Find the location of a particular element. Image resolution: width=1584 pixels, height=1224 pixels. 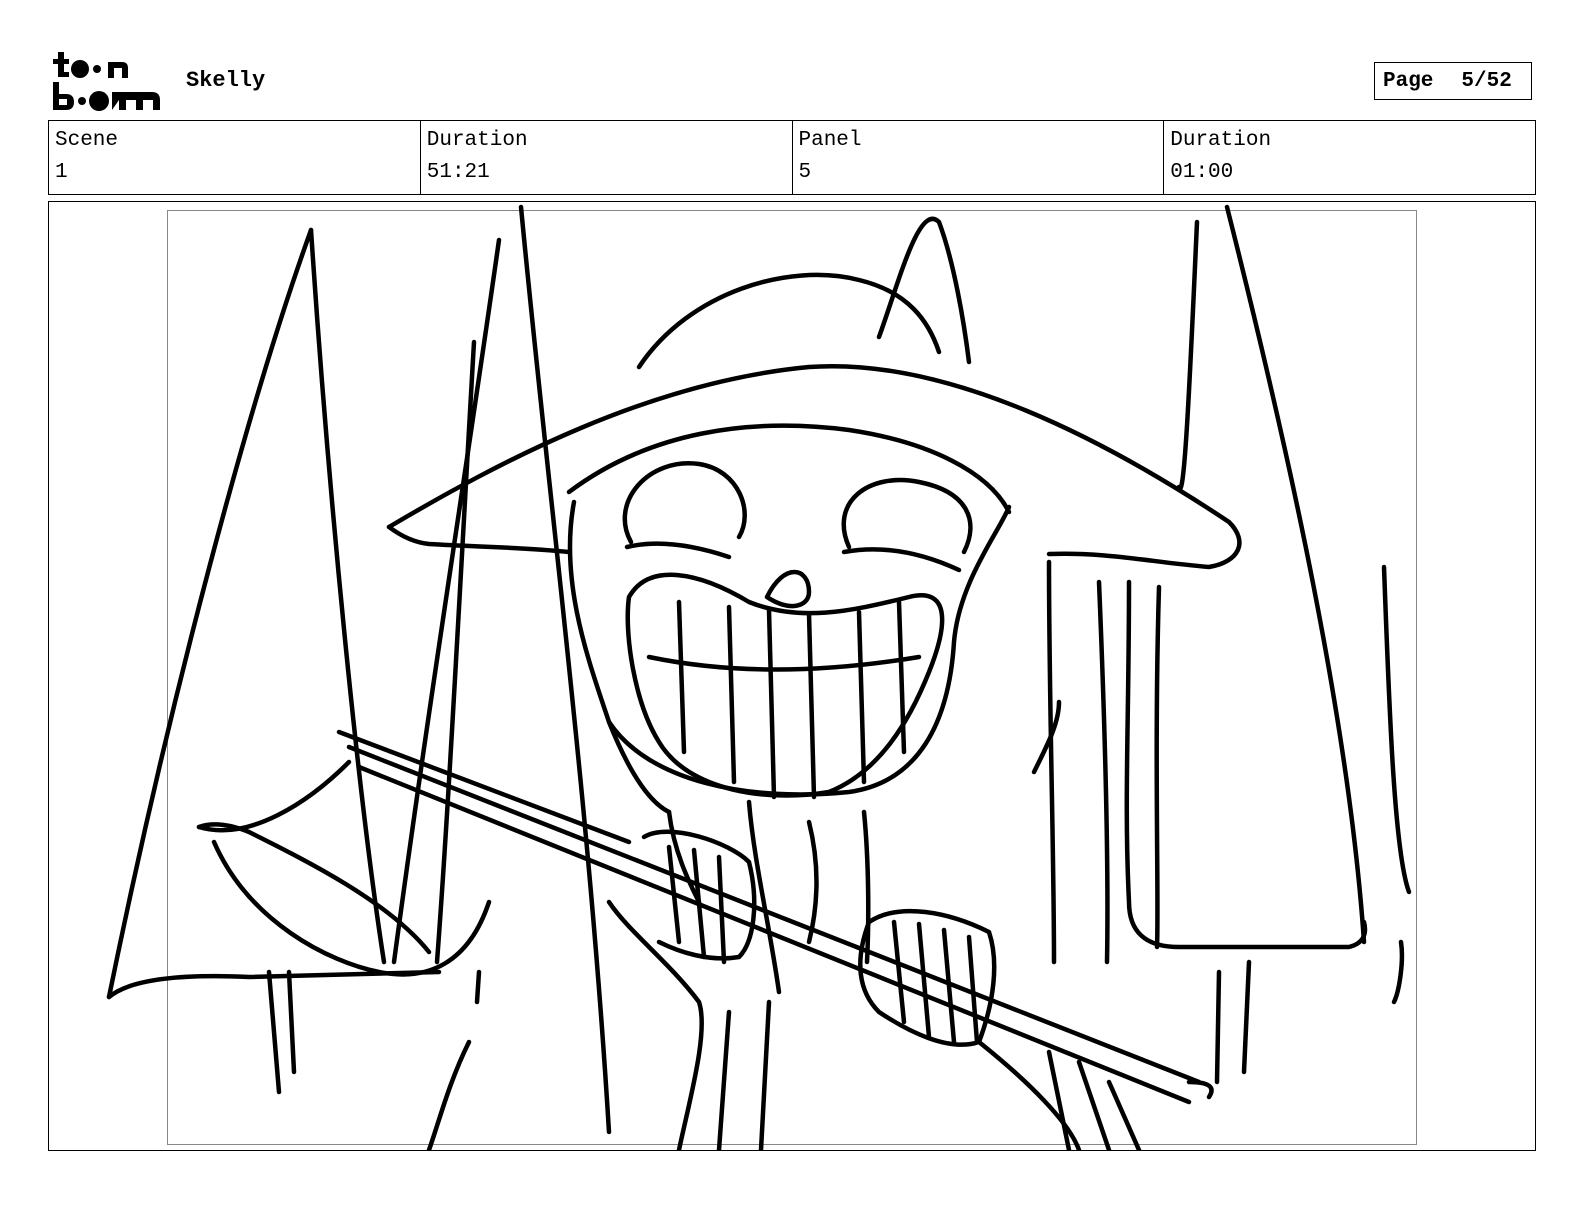

panel-duration-label: Duration is located at coordinates (1221, 140).